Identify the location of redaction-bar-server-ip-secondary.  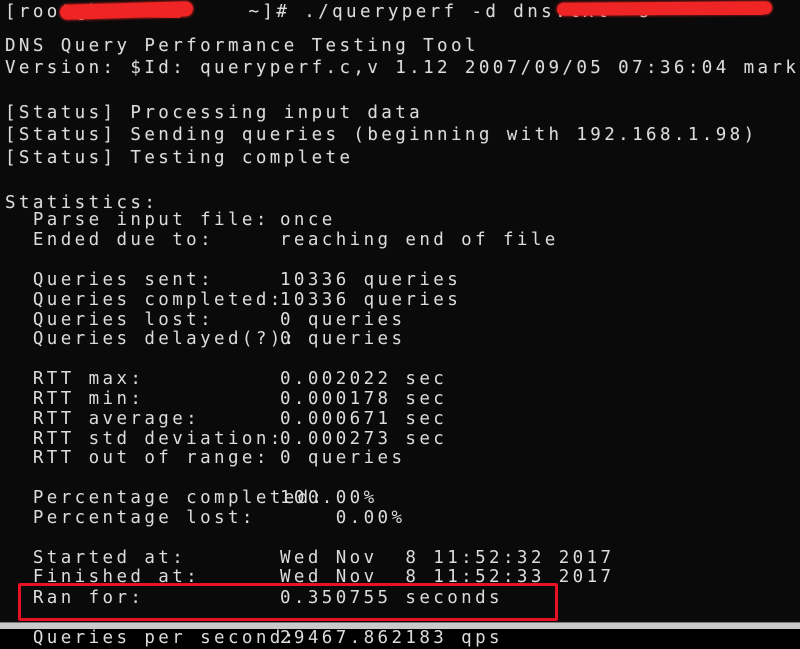
(662, 12).